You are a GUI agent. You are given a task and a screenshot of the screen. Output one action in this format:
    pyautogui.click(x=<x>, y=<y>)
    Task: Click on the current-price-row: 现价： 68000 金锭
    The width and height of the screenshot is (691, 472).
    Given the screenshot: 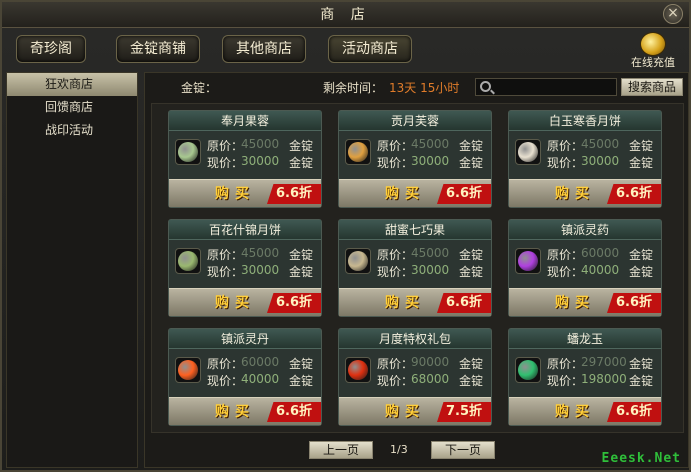 What is the action you would take?
    pyautogui.click(x=430, y=380)
    